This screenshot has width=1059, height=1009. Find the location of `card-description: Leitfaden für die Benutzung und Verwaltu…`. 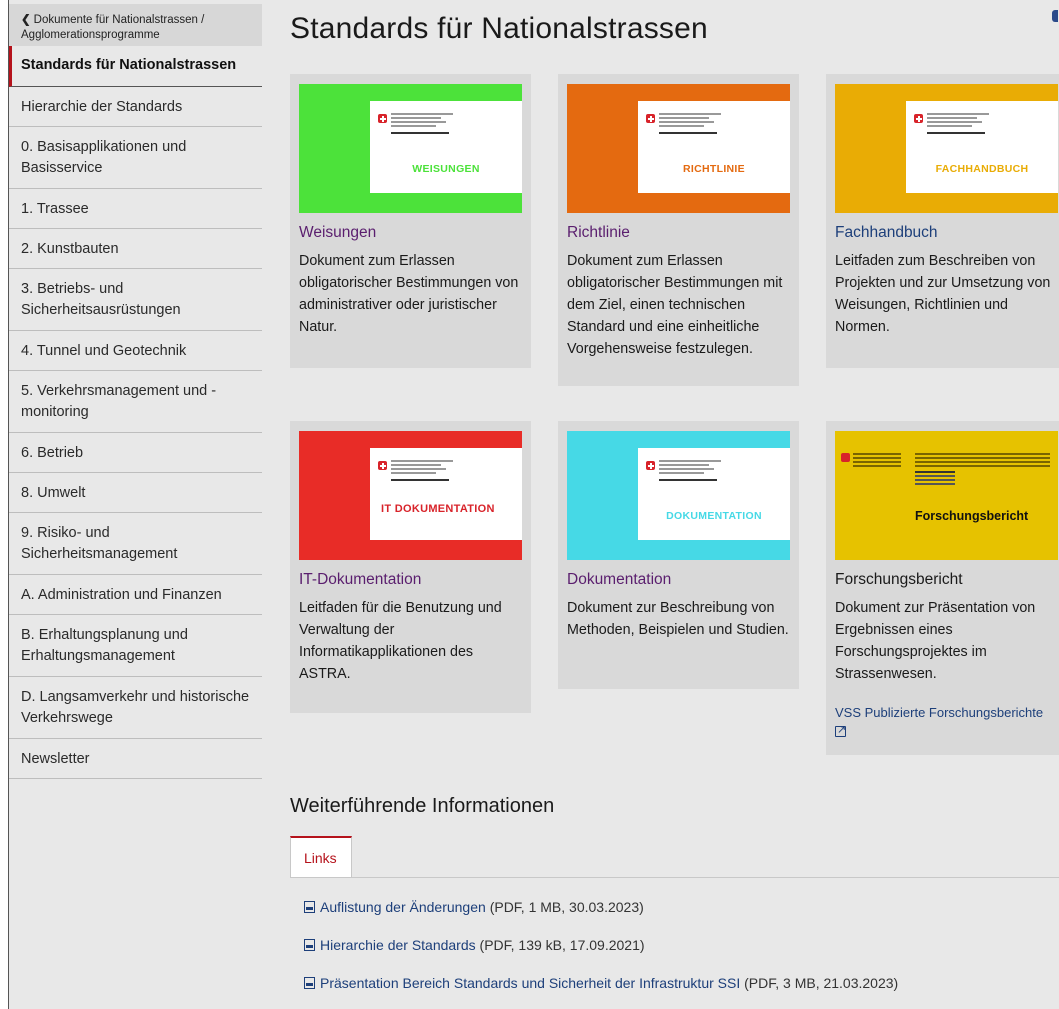

card-description: Leitfaden für die Benutzung und Verwaltu… is located at coordinates (400, 641).